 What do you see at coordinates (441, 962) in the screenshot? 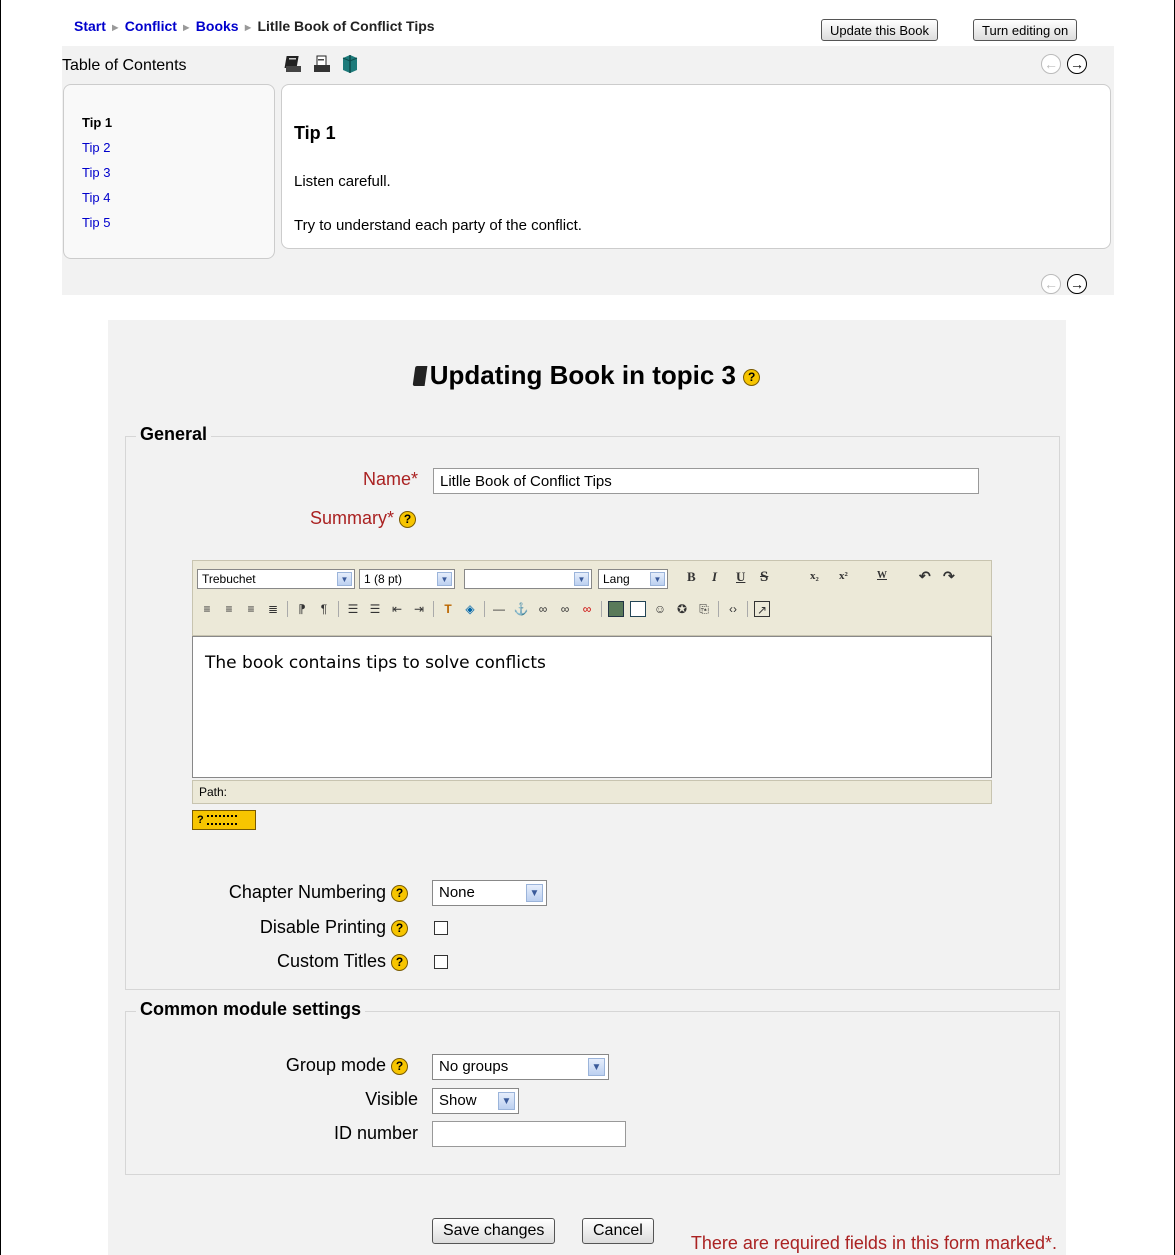
I see `custom-titles-checkbox` at bounding box center [441, 962].